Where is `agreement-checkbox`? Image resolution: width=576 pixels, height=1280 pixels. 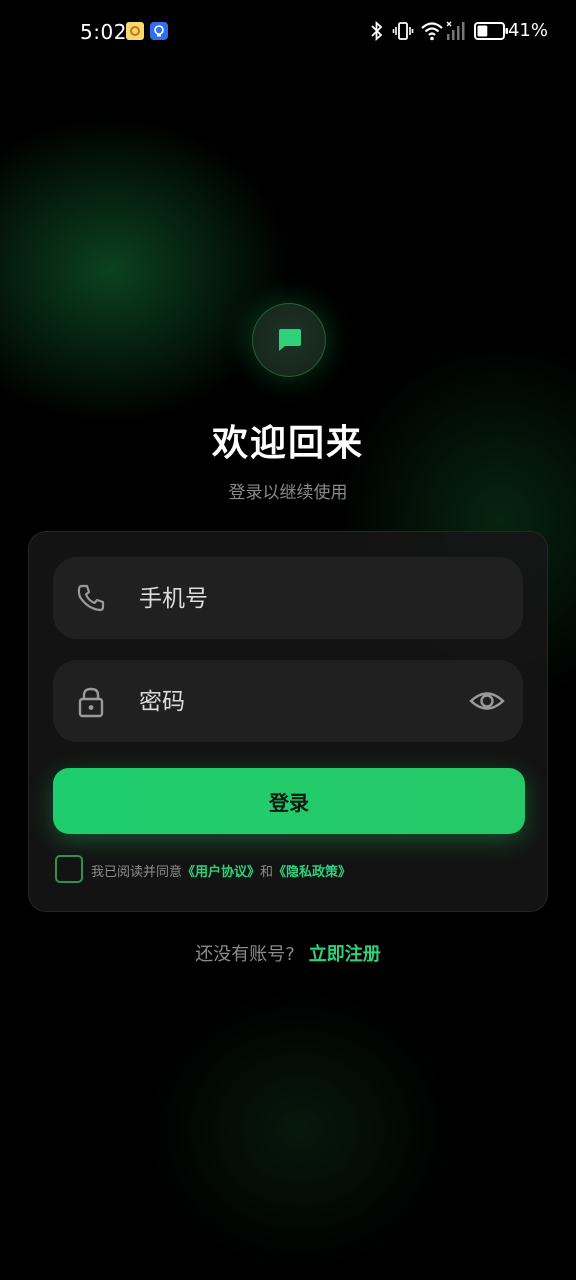 agreement-checkbox is located at coordinates (69, 869).